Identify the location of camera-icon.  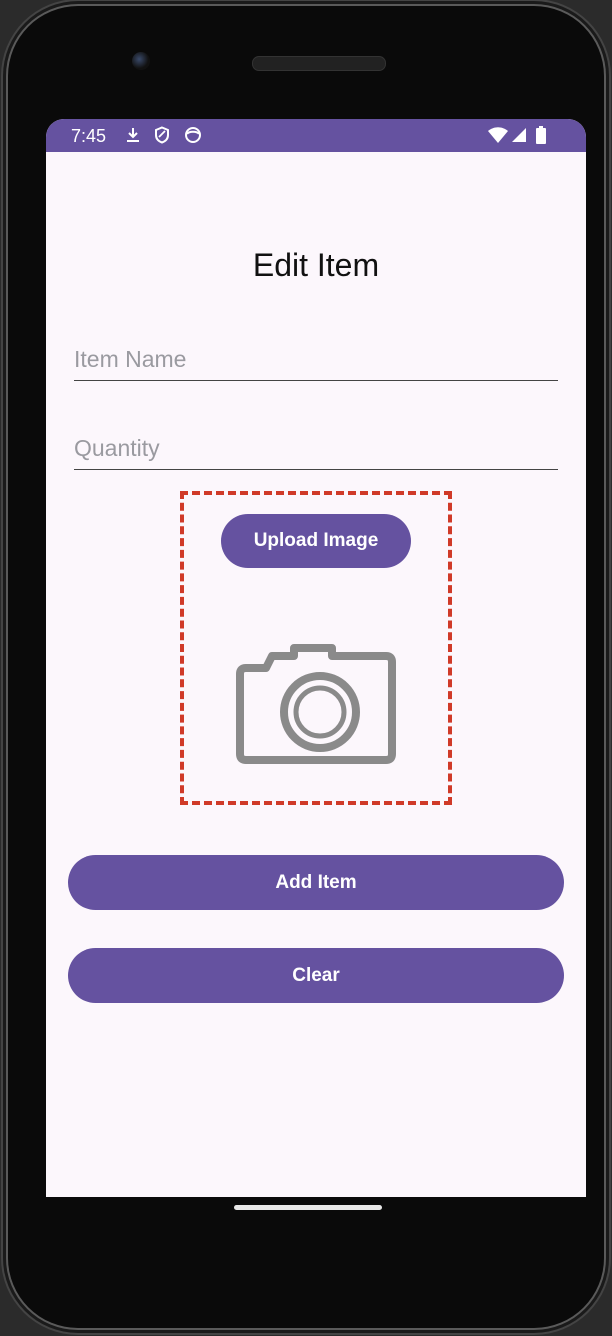
(316, 704).